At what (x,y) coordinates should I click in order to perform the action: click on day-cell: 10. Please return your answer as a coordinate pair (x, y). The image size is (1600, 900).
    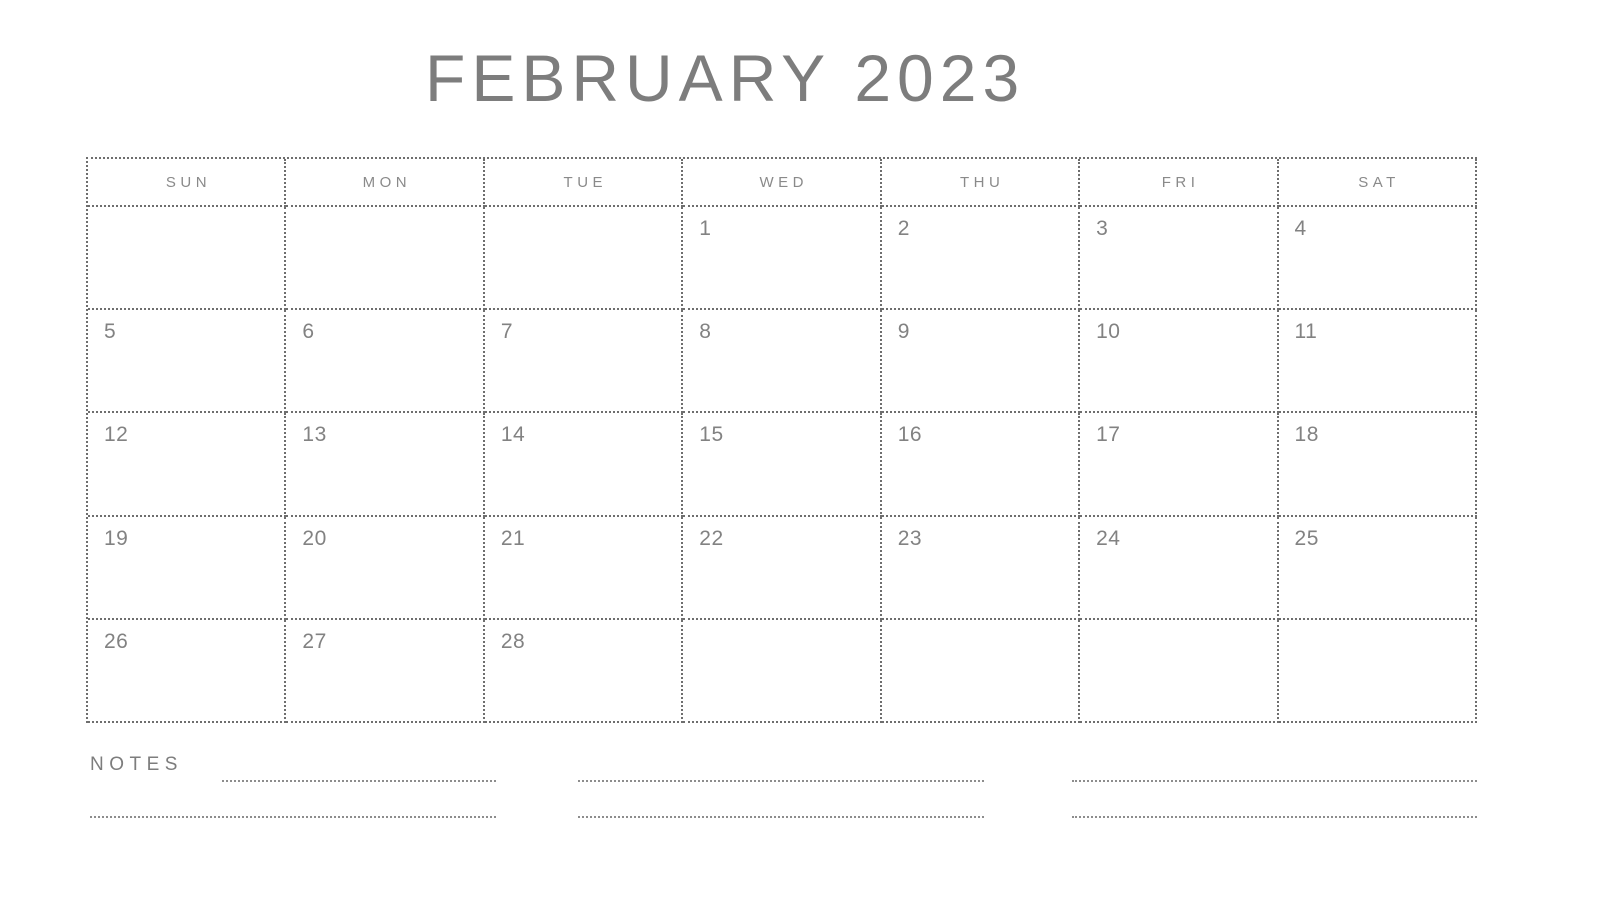
    Looking at the image, I should click on (1179, 362).